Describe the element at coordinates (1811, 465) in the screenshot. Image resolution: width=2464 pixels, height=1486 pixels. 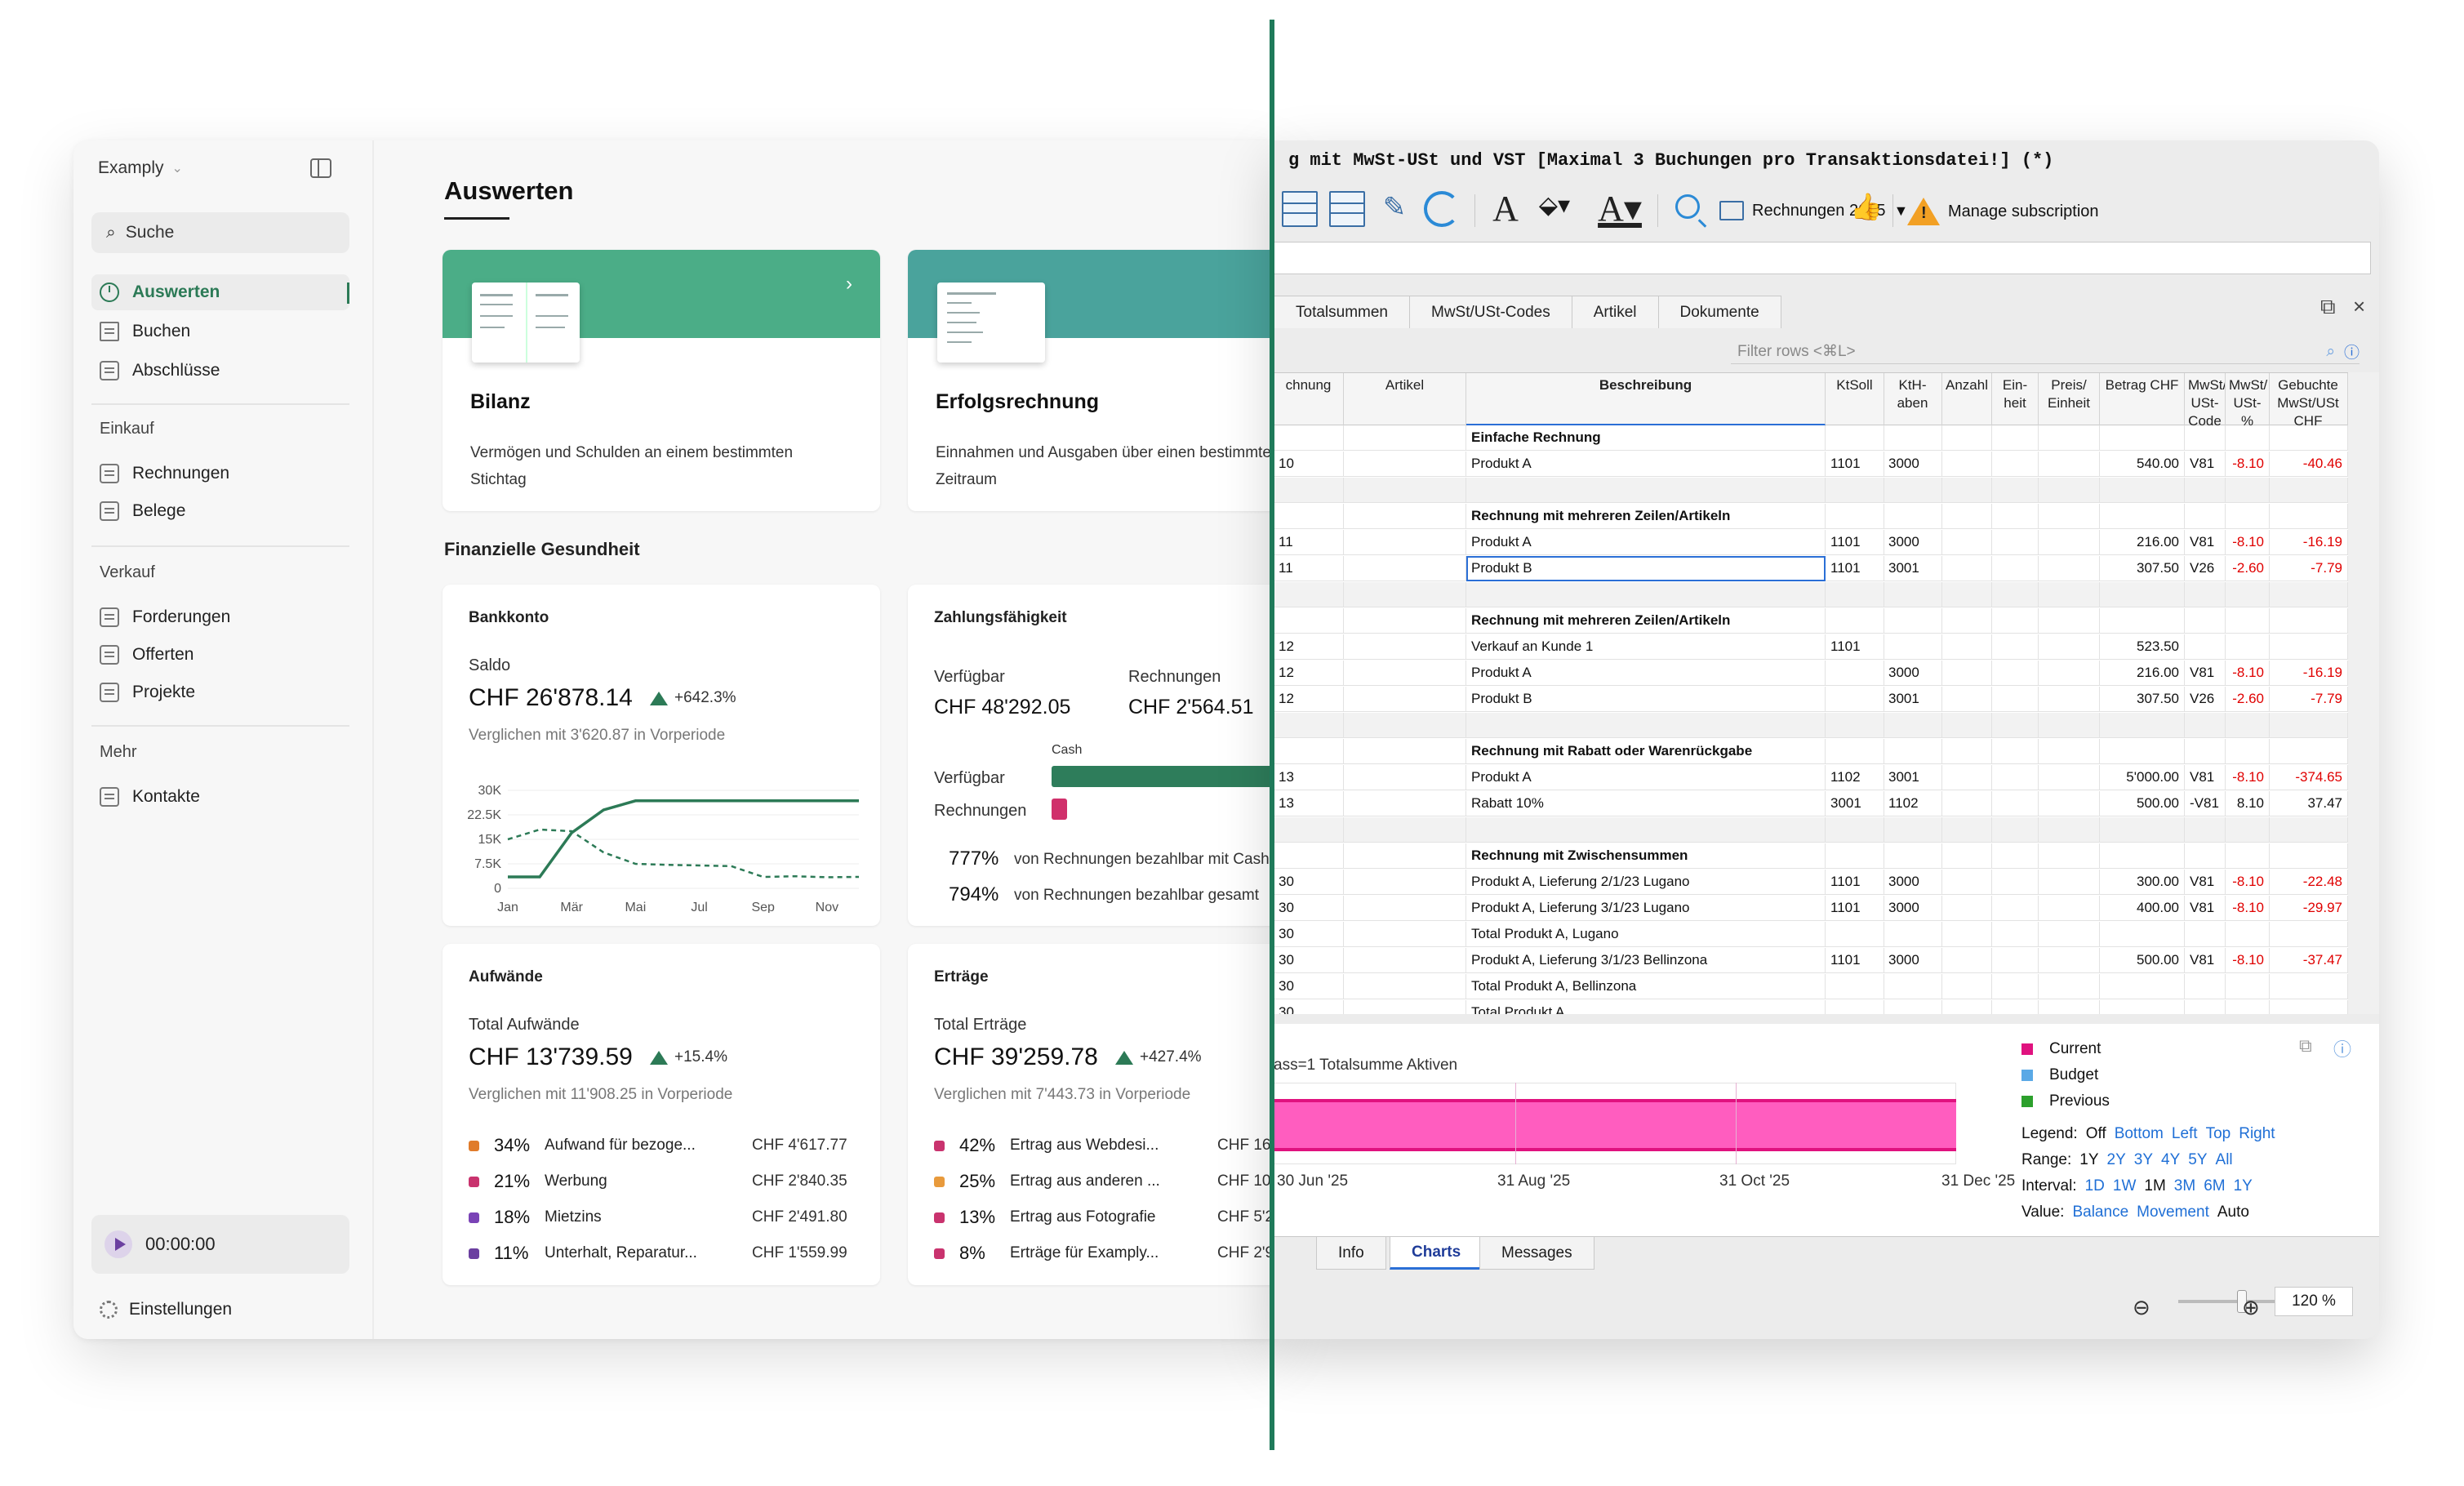
I see `table-row: 10 Produkt A 1101 3000 540.00 V81 -8.10 -40.46` at that location.